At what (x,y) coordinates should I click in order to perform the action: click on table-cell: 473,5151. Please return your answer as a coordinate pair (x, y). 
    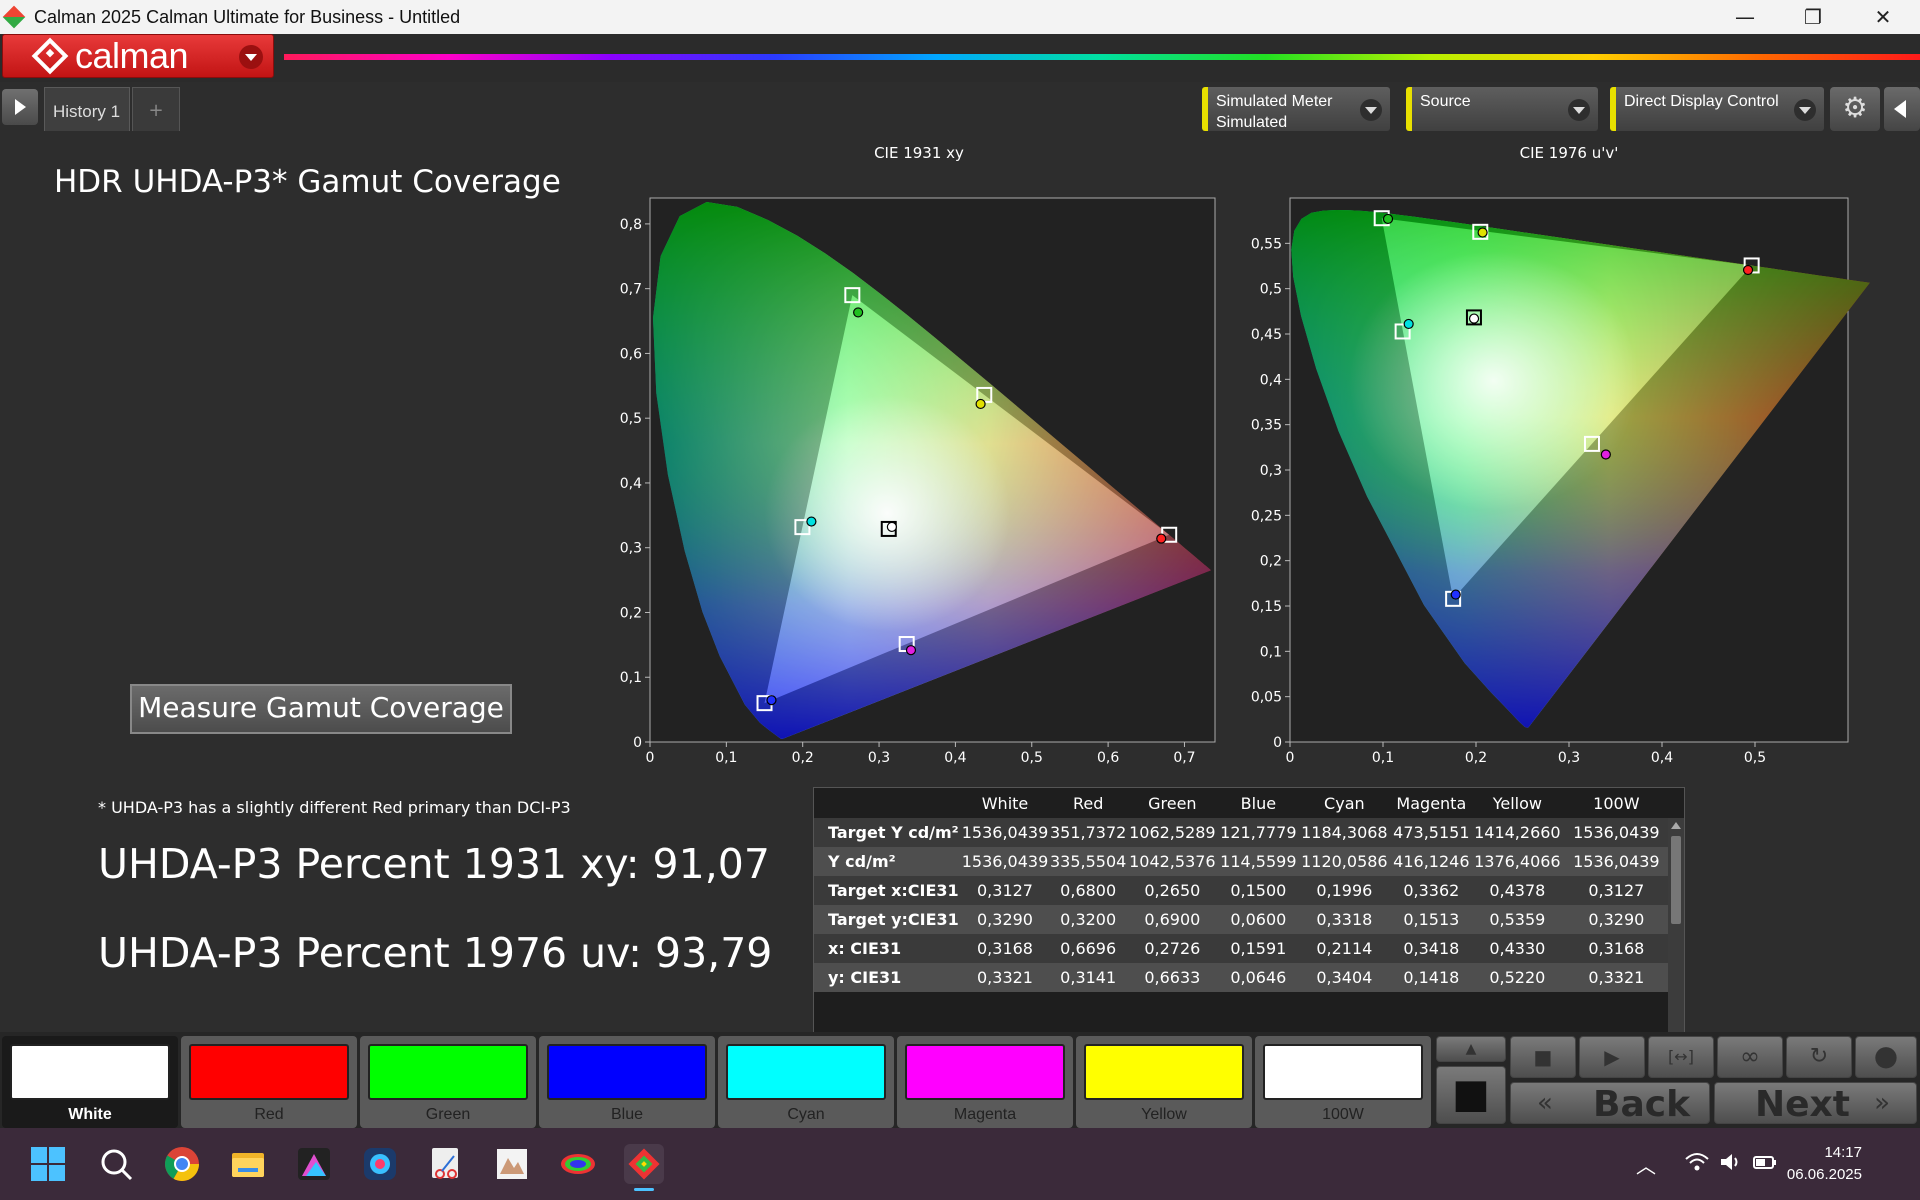
    Looking at the image, I should click on (1431, 832).